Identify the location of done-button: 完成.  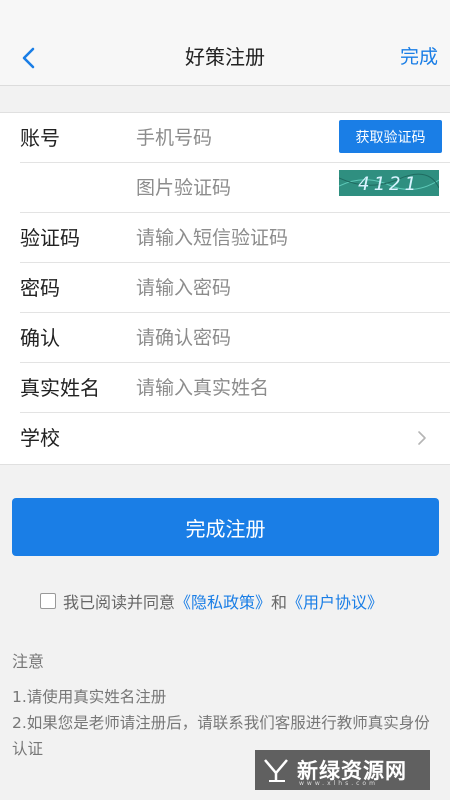
(419, 57).